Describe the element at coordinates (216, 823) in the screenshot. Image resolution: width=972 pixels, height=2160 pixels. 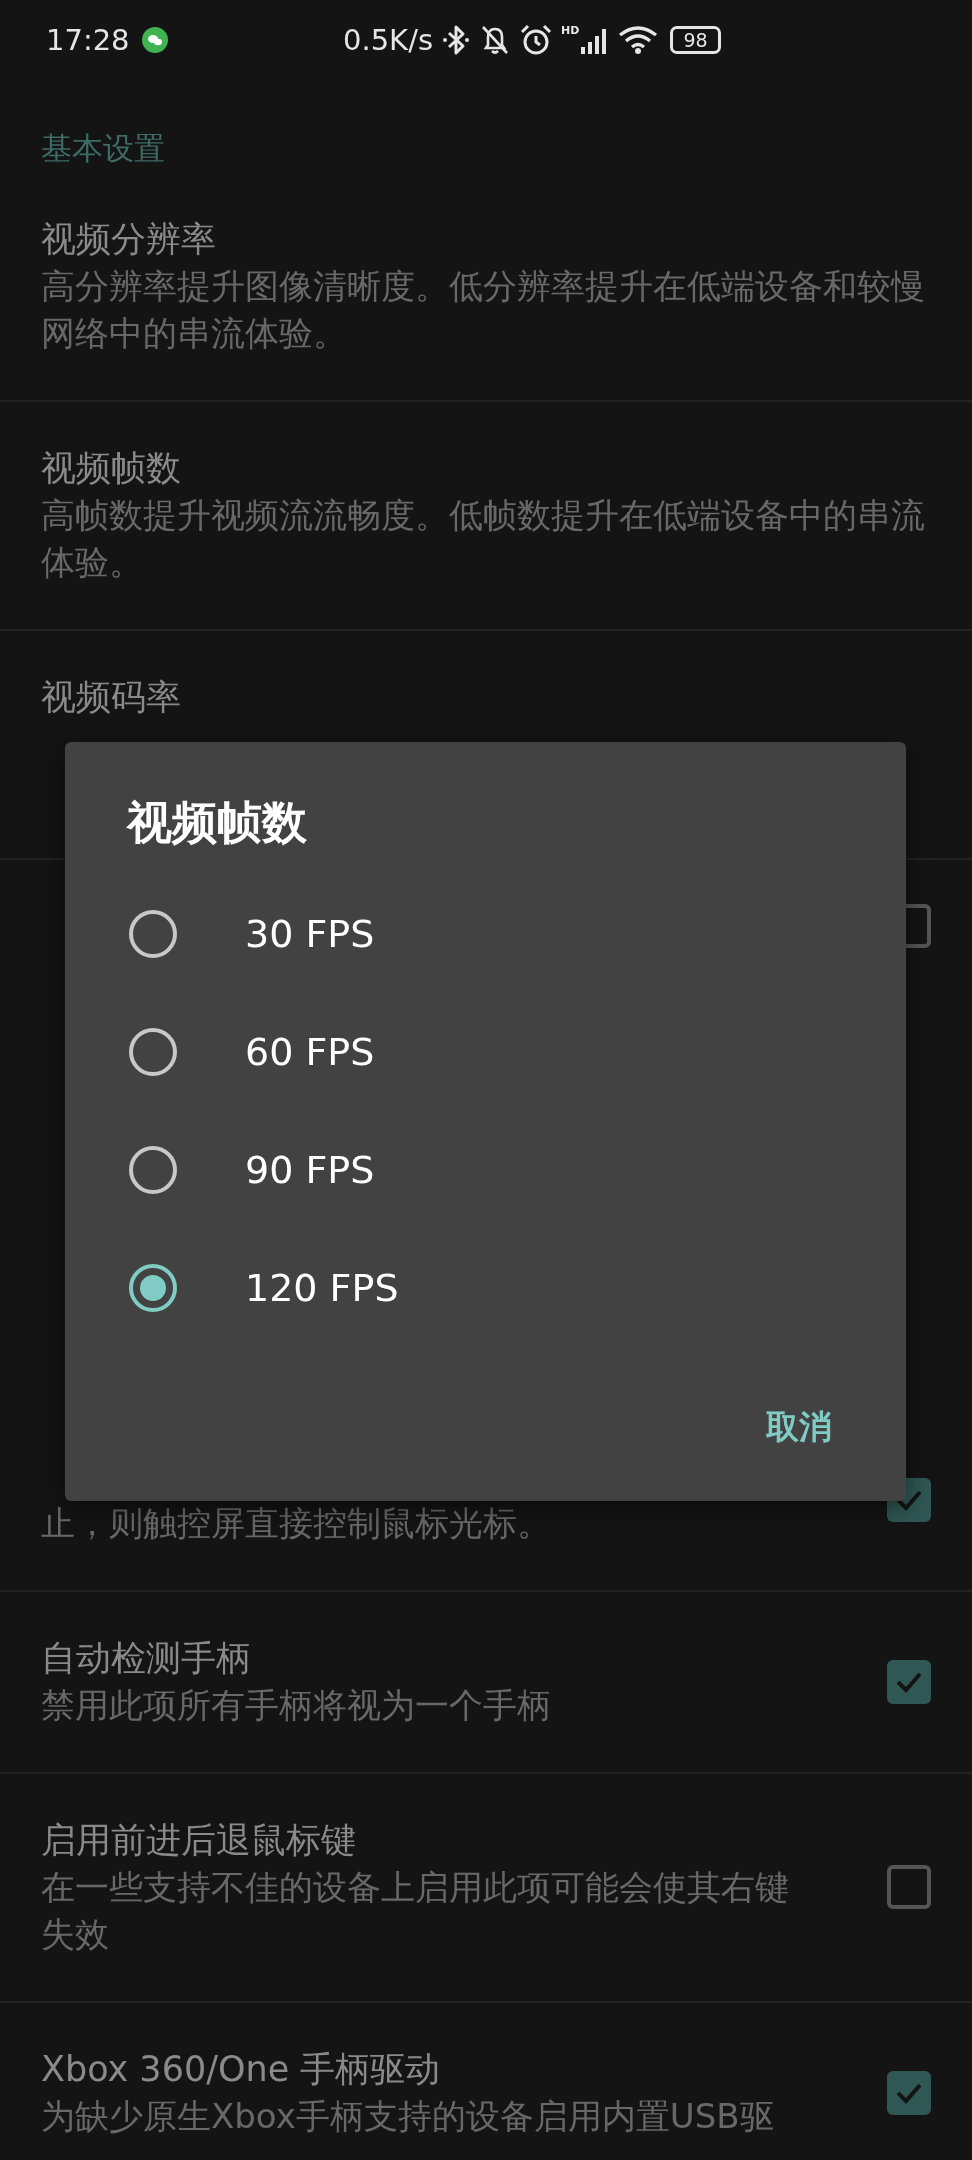
I see `dialog-title: 视频帧数` at that location.